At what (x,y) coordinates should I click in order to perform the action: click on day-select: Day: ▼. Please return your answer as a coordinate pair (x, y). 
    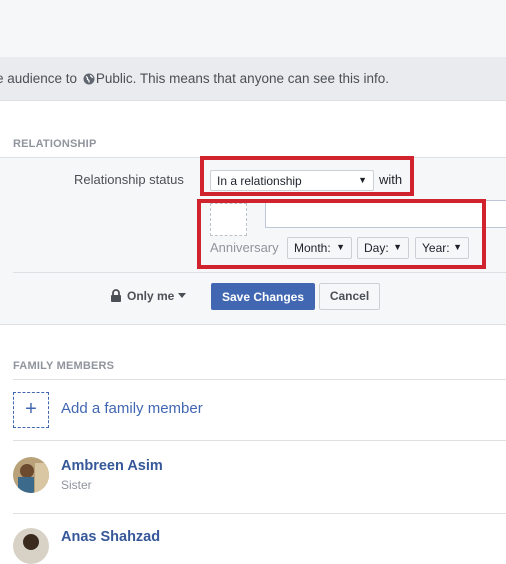
    Looking at the image, I should click on (383, 248).